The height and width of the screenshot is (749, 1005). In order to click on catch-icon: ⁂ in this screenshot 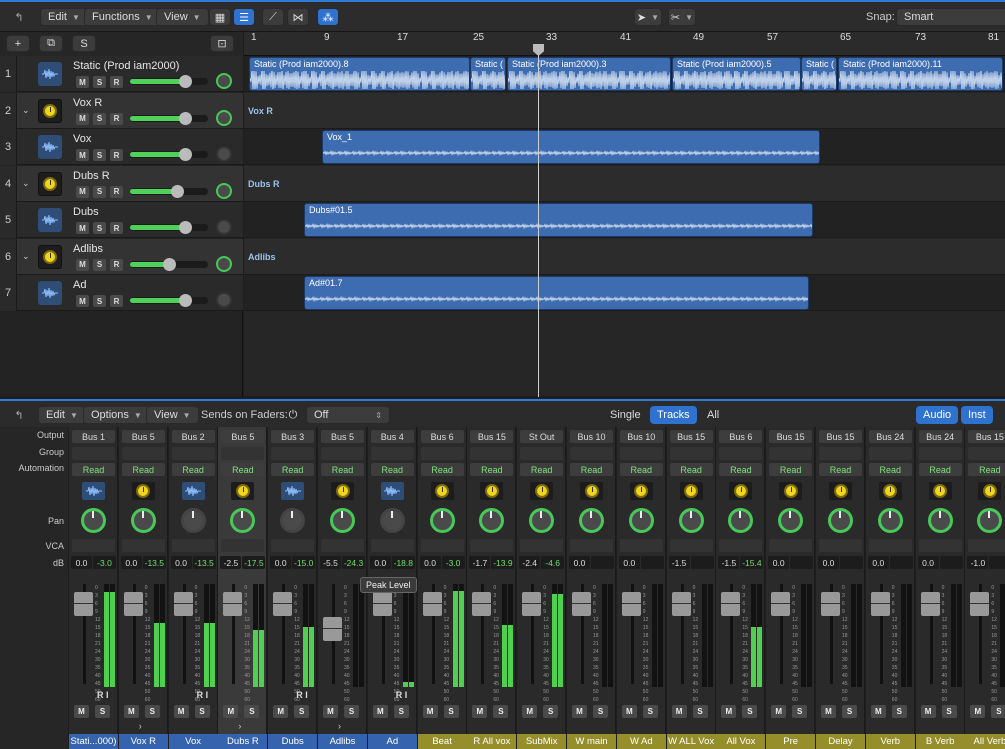, I will do `click(328, 17)`.